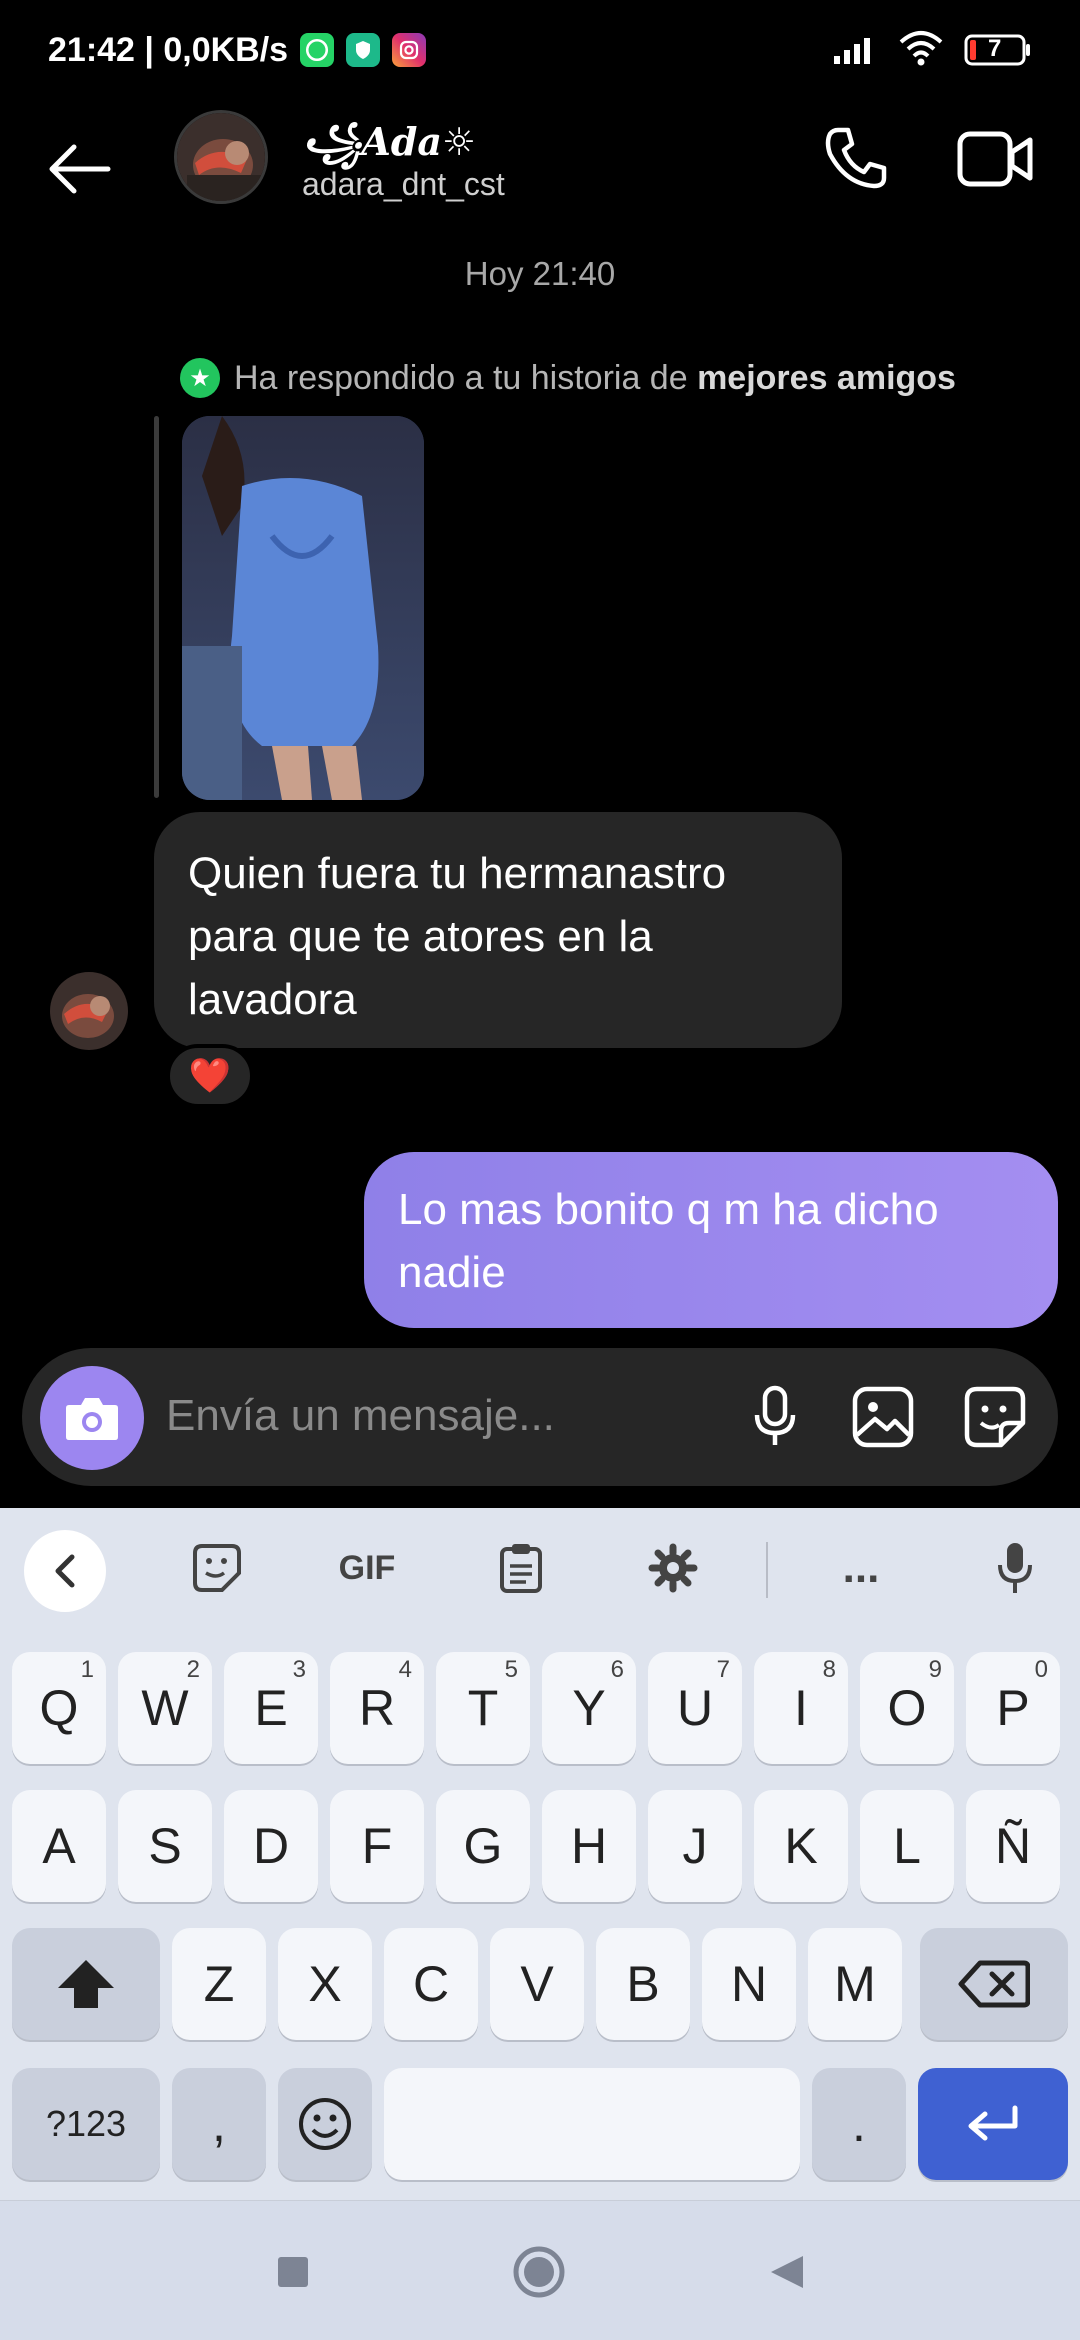 The height and width of the screenshot is (2340, 1080). Describe the element at coordinates (511, 1669) in the screenshot. I see `key-number-hint: 5` at that location.